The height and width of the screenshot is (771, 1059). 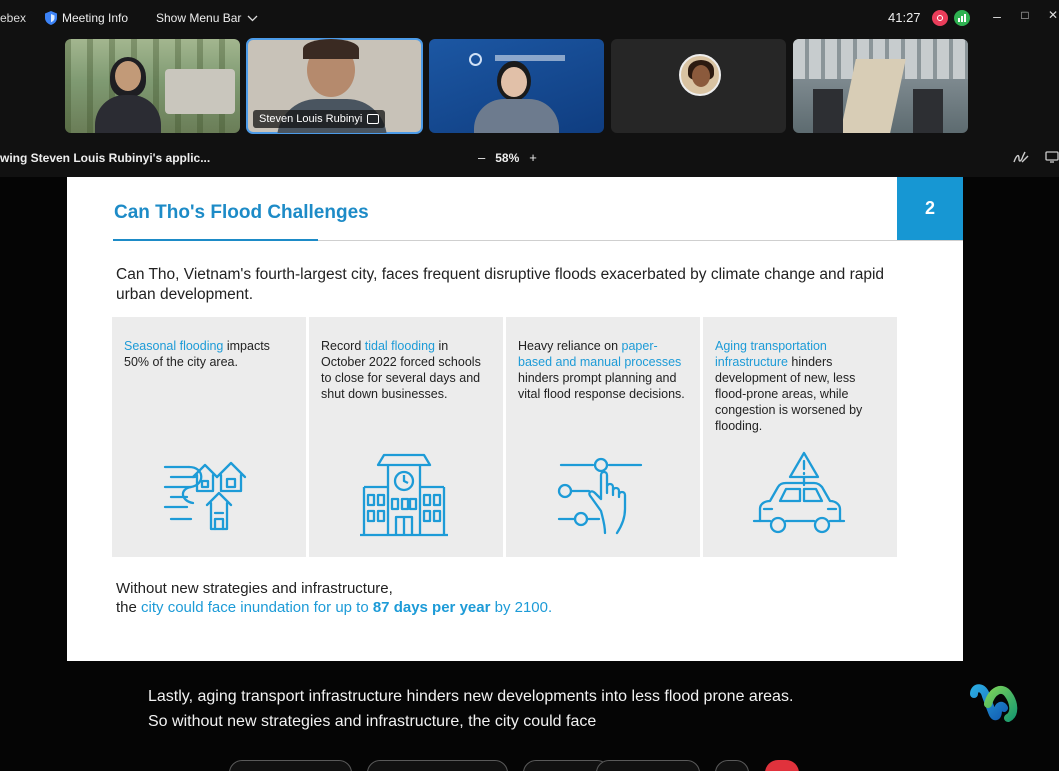 What do you see at coordinates (399, 346) in the screenshot?
I see `panel-highlight: tidal flooding` at bounding box center [399, 346].